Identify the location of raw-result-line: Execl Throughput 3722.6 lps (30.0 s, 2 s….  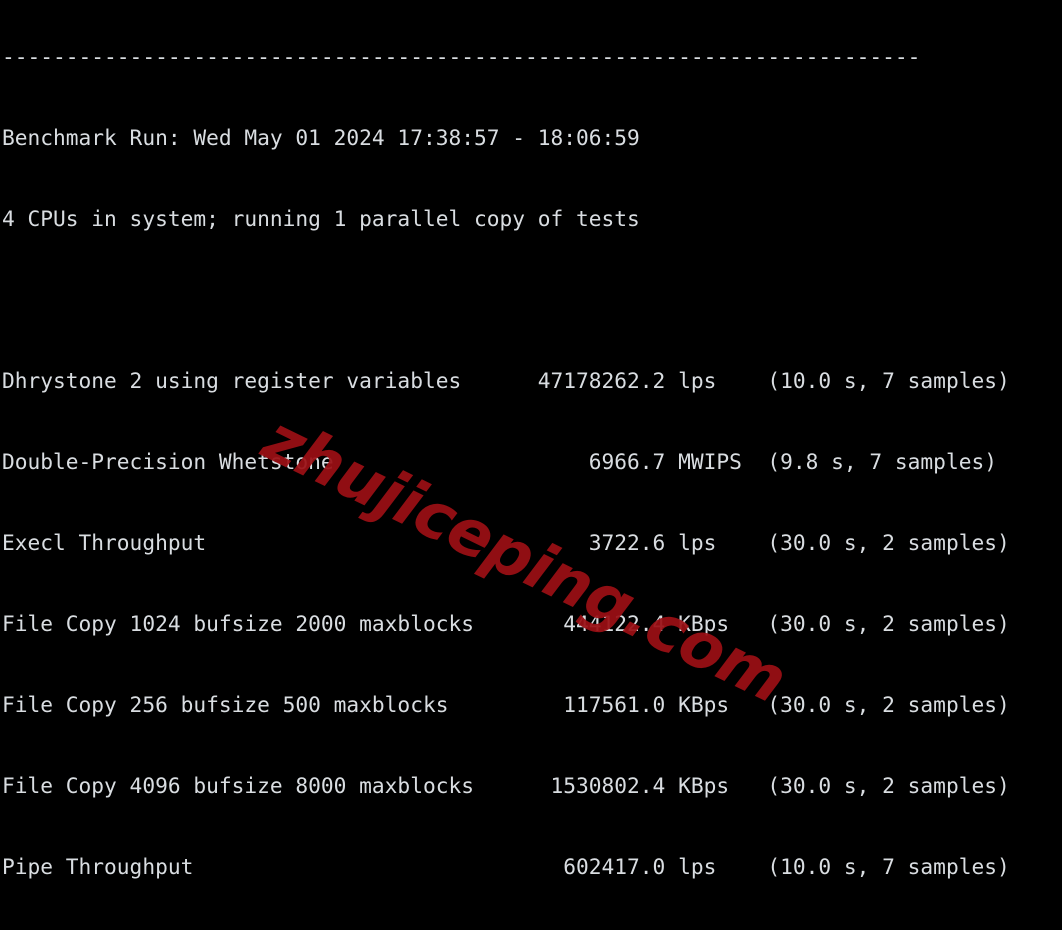
(506, 542).